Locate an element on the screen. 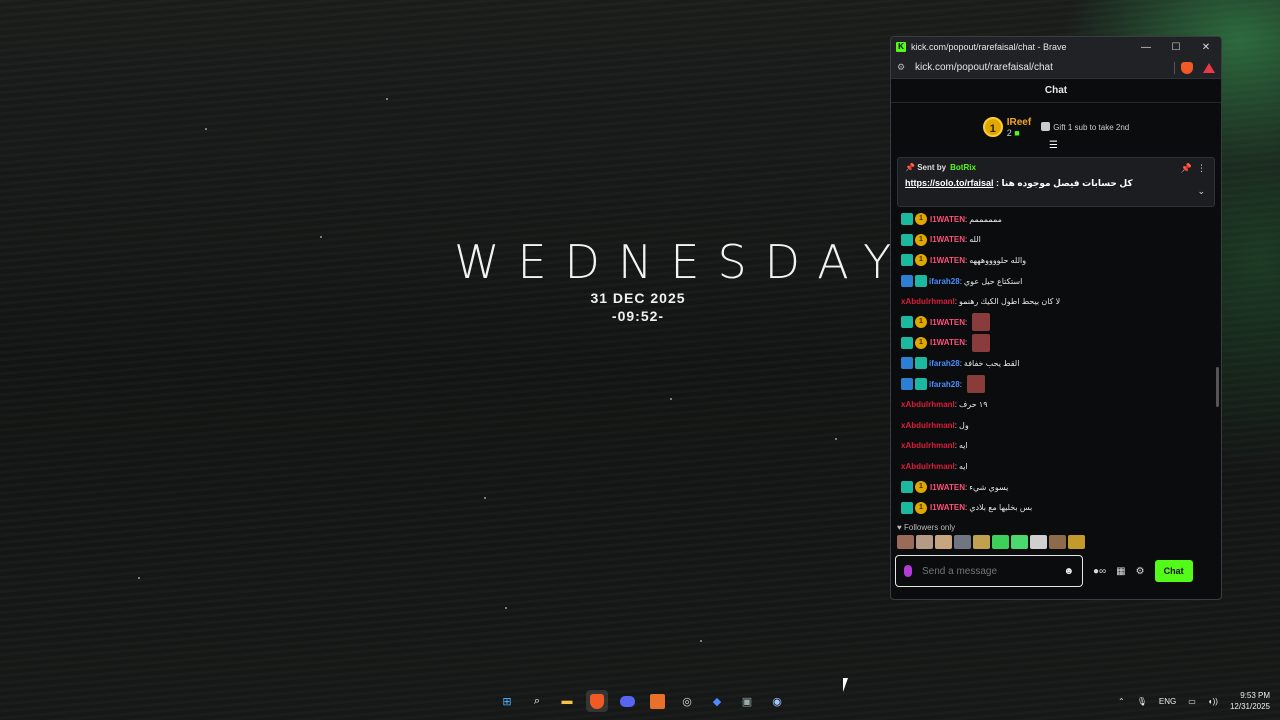  send-chat-button: Chat is located at coordinates (1173, 571).